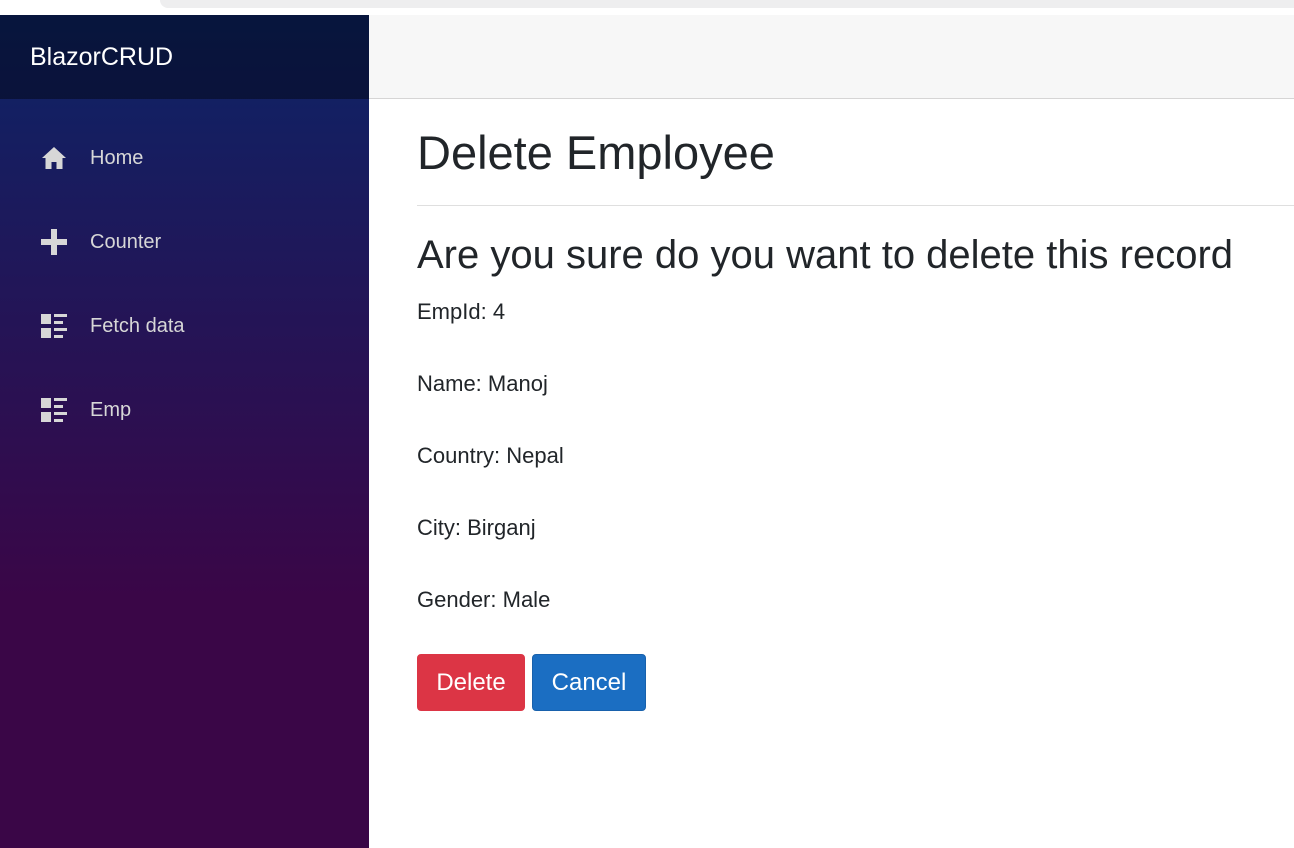 The width and height of the screenshot is (1294, 848). What do you see at coordinates (501, 527) in the screenshot?
I see `field-value: Birganj` at bounding box center [501, 527].